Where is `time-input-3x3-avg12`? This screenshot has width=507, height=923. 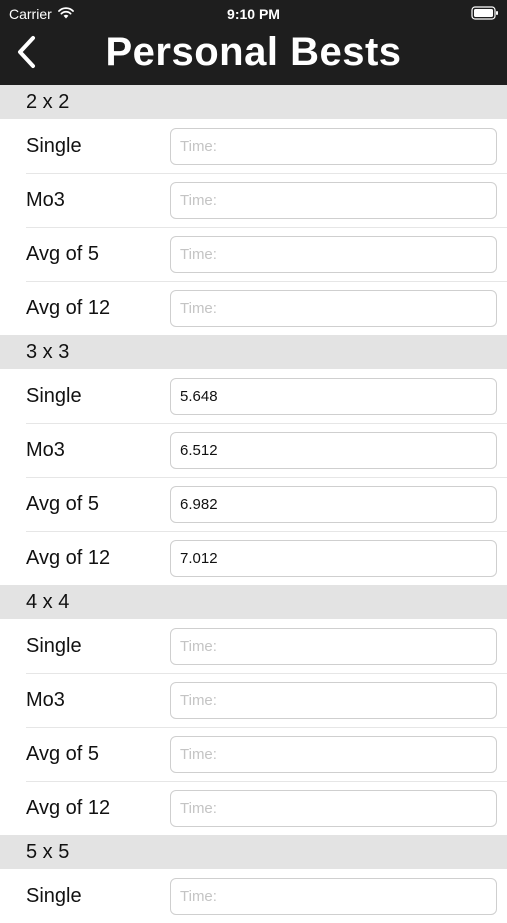 time-input-3x3-avg12 is located at coordinates (333, 558).